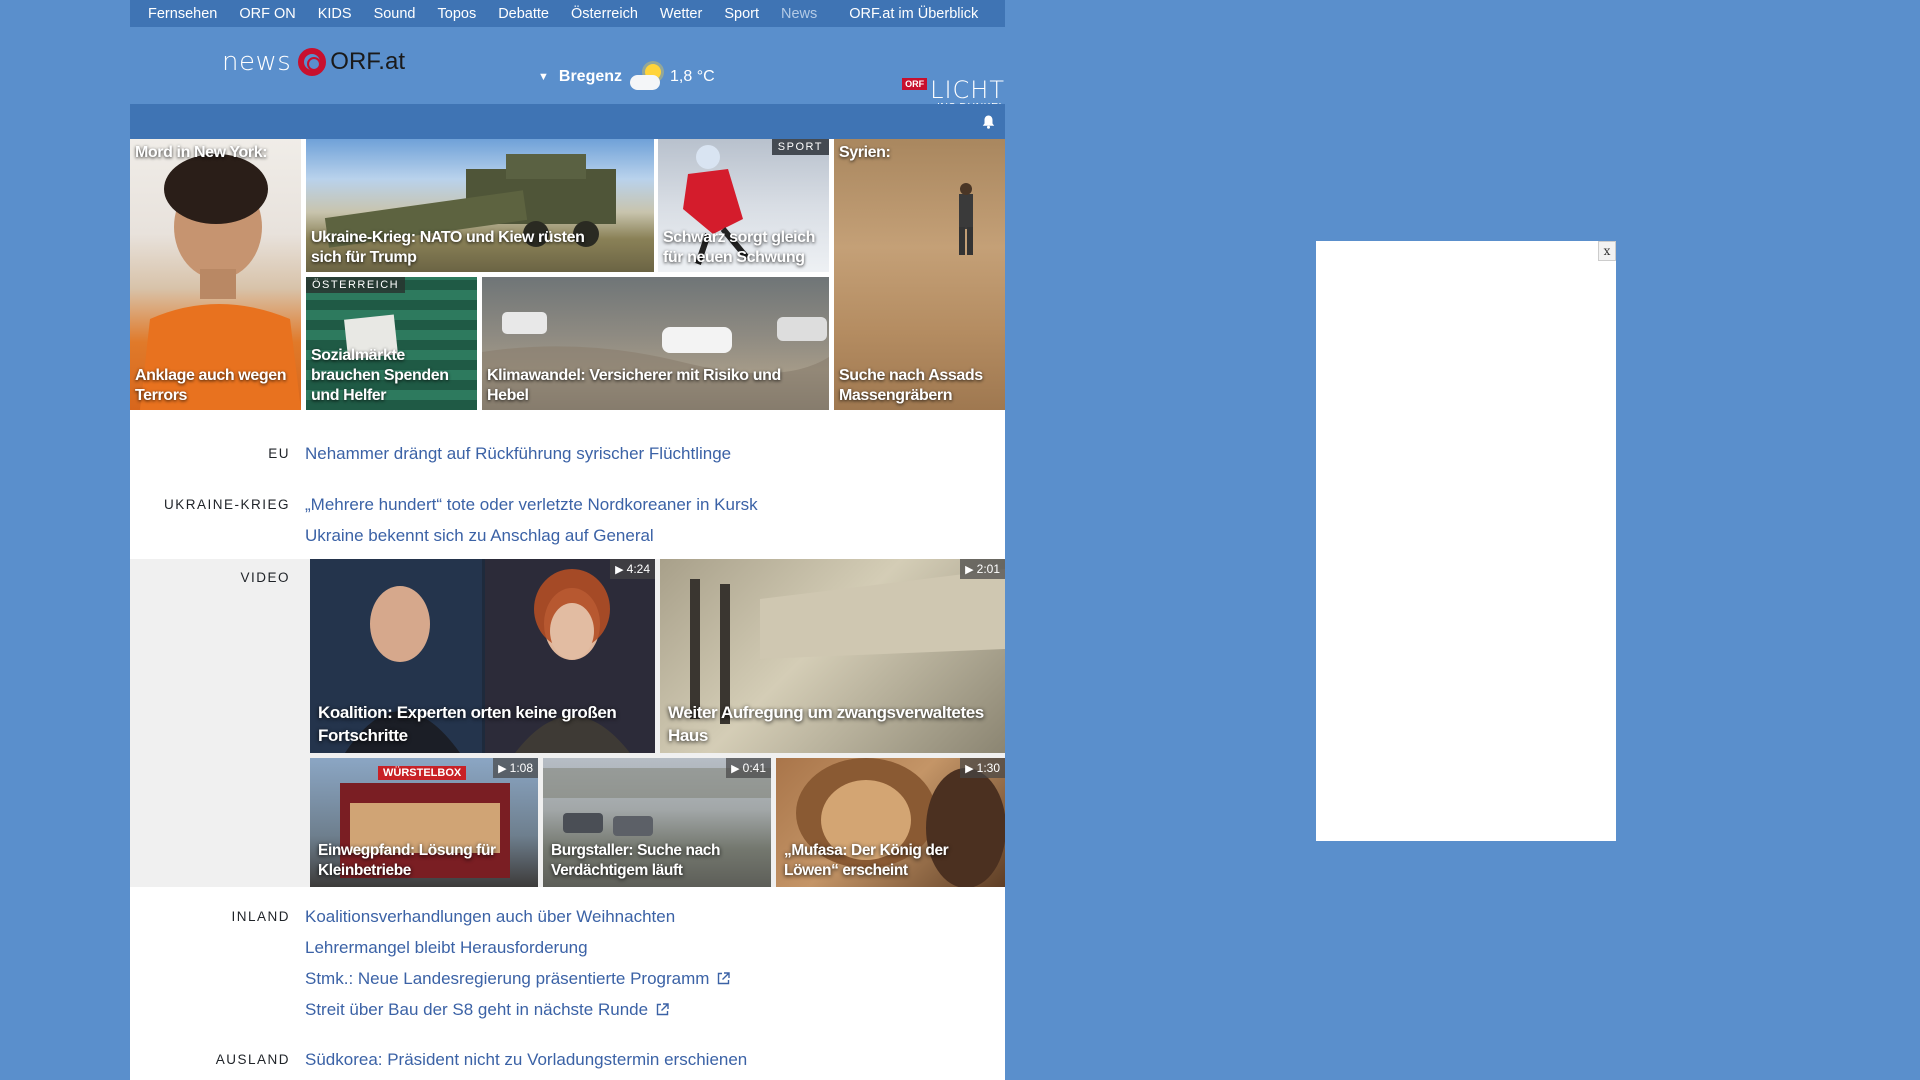 This screenshot has width=1920, height=1080. I want to click on orf-eye-icon, so click(312, 62).